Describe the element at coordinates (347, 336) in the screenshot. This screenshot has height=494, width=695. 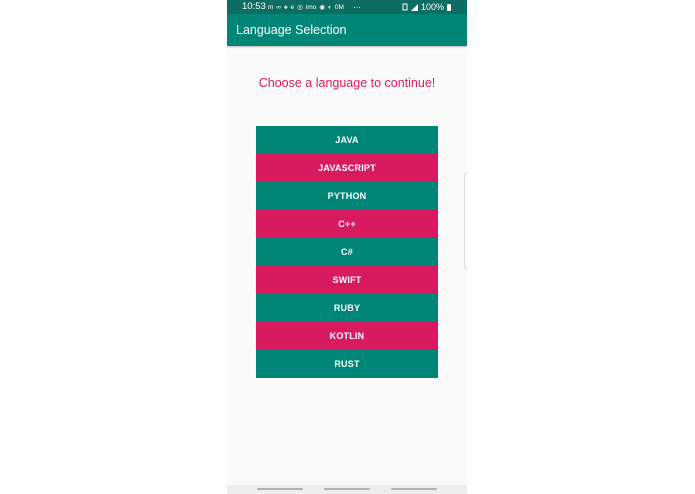
I see `language-button-kotlin: KOTLIN` at that location.